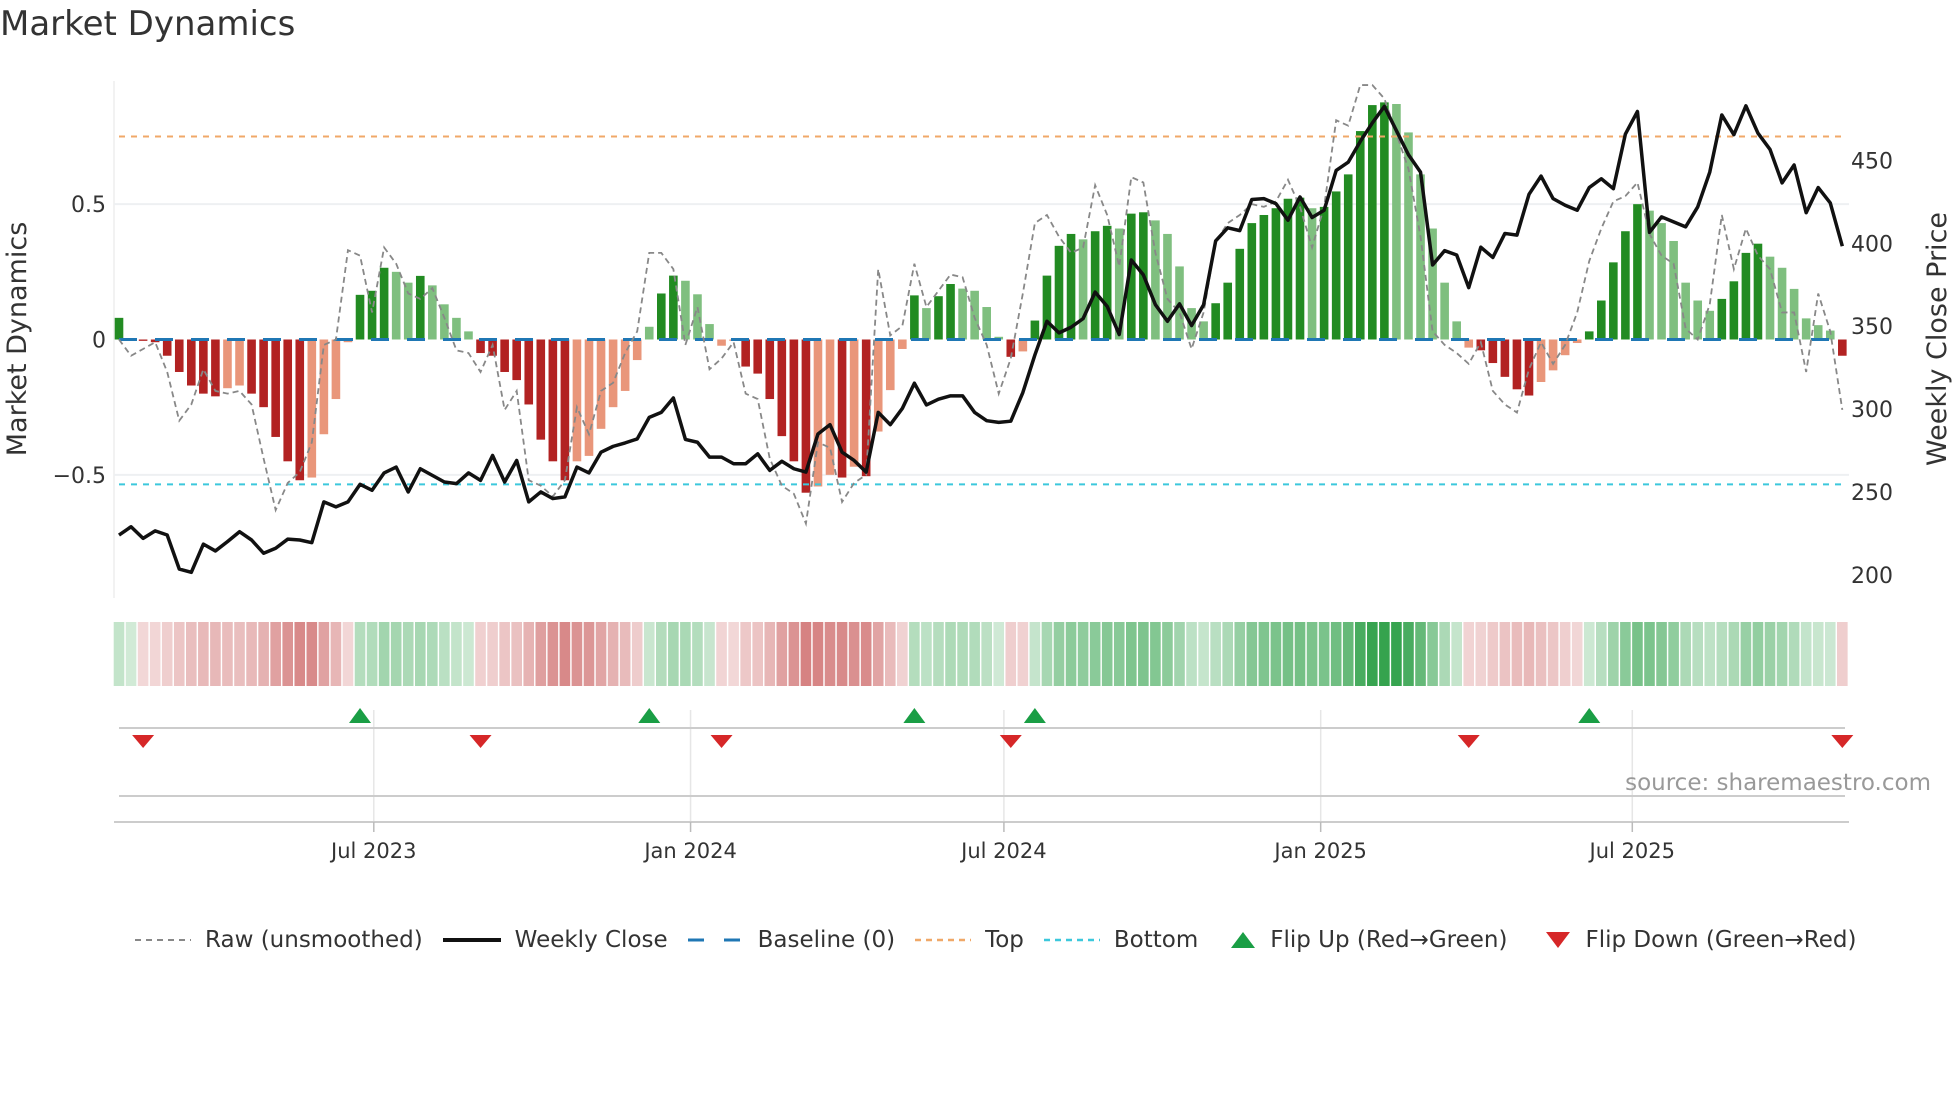 The height and width of the screenshot is (1102, 1960). Describe the element at coordinates (1778, 783) in the screenshot. I see `source-credit: source: sharemaestro.com` at that location.